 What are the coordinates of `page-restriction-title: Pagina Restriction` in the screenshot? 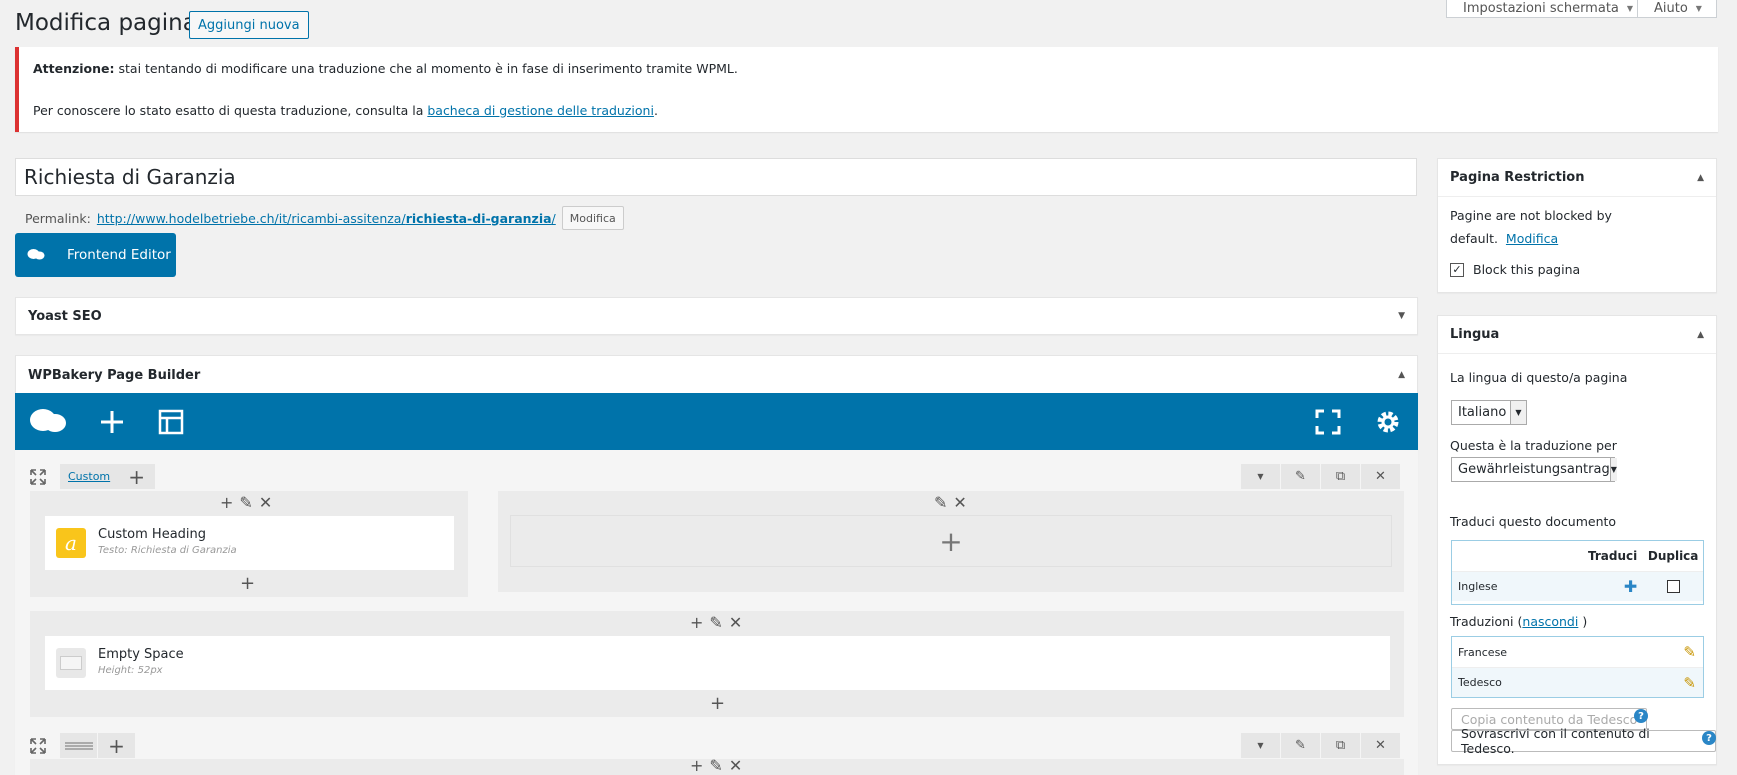 It's located at (1517, 177).